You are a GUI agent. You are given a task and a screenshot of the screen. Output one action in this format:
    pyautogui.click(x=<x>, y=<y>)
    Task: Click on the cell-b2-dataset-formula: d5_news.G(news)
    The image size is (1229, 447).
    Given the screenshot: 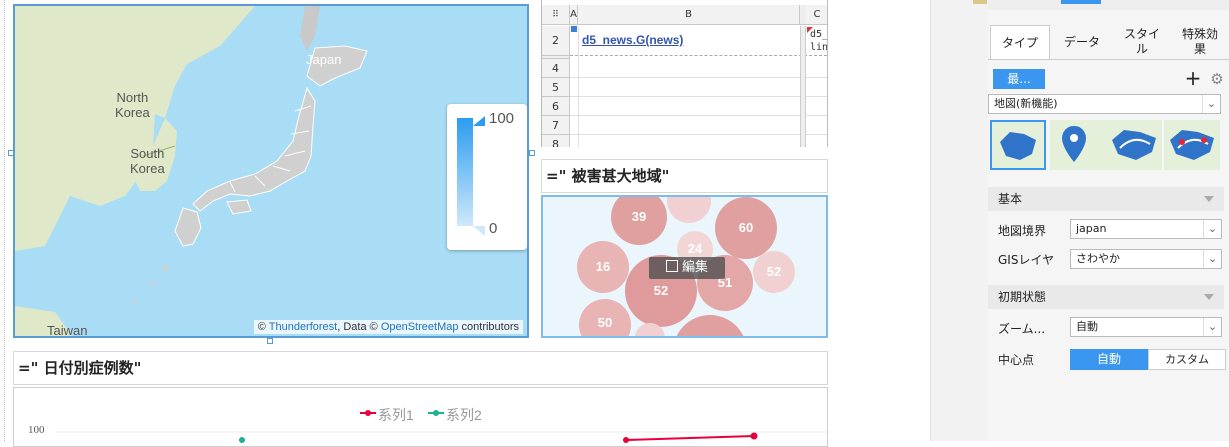 What is the action you would take?
    pyautogui.click(x=632, y=40)
    